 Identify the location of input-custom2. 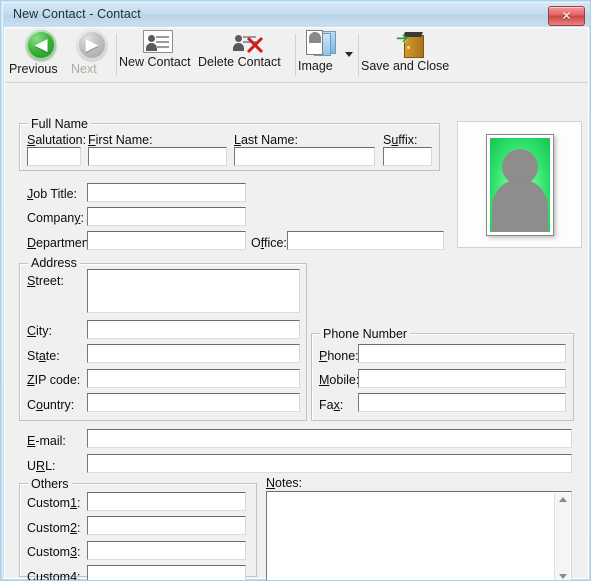
(166, 525).